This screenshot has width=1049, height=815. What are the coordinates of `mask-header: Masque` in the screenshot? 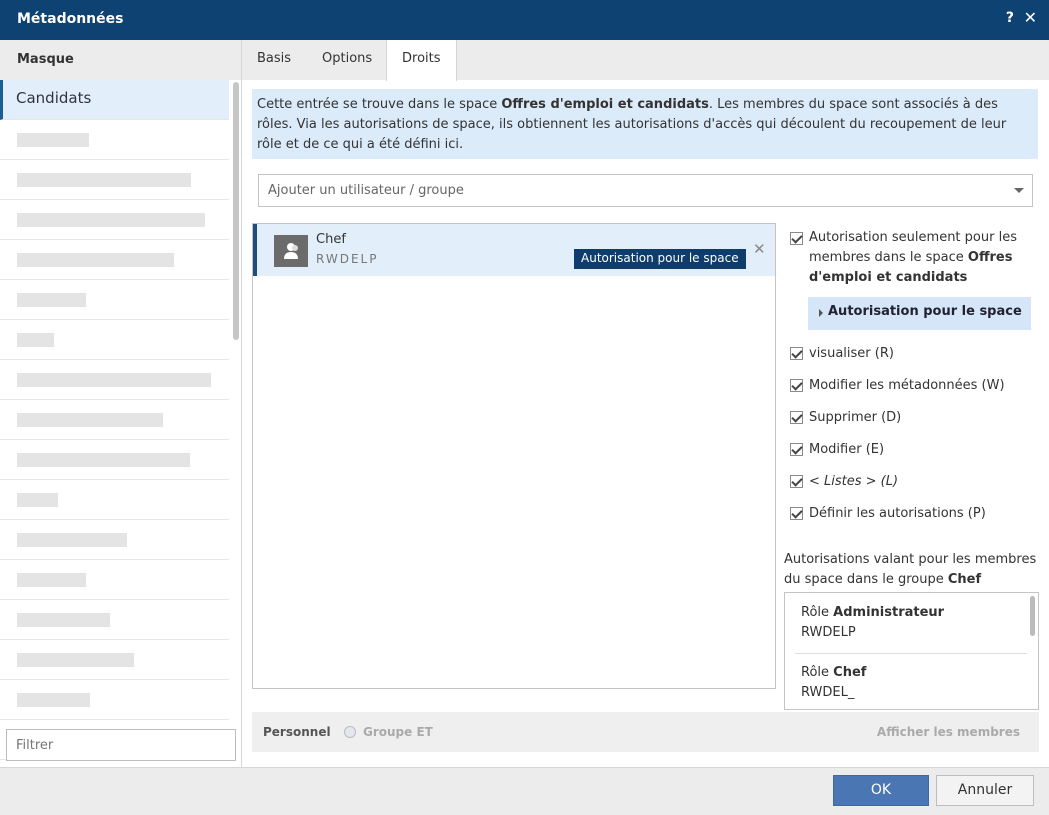 It's located at (120, 60).